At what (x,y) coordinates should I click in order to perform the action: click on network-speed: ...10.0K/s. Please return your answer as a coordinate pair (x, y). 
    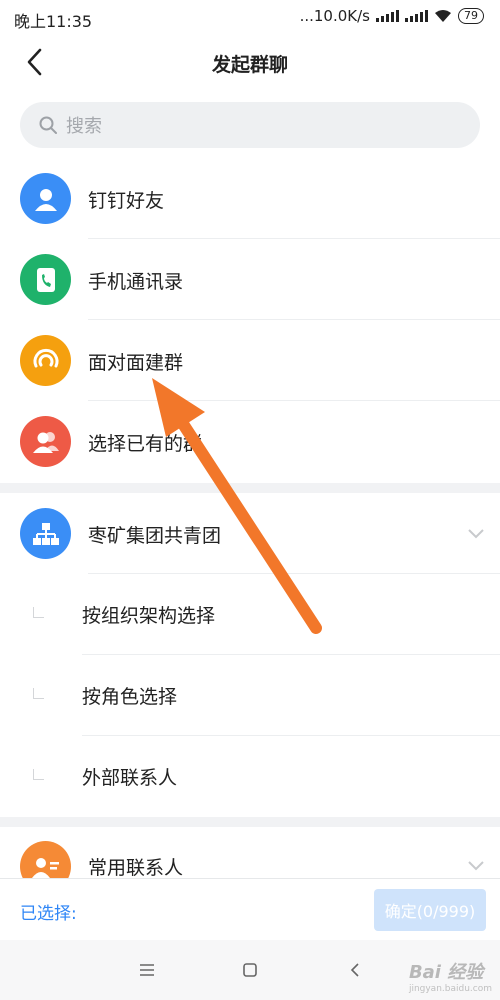
    Looking at the image, I should click on (334, 16).